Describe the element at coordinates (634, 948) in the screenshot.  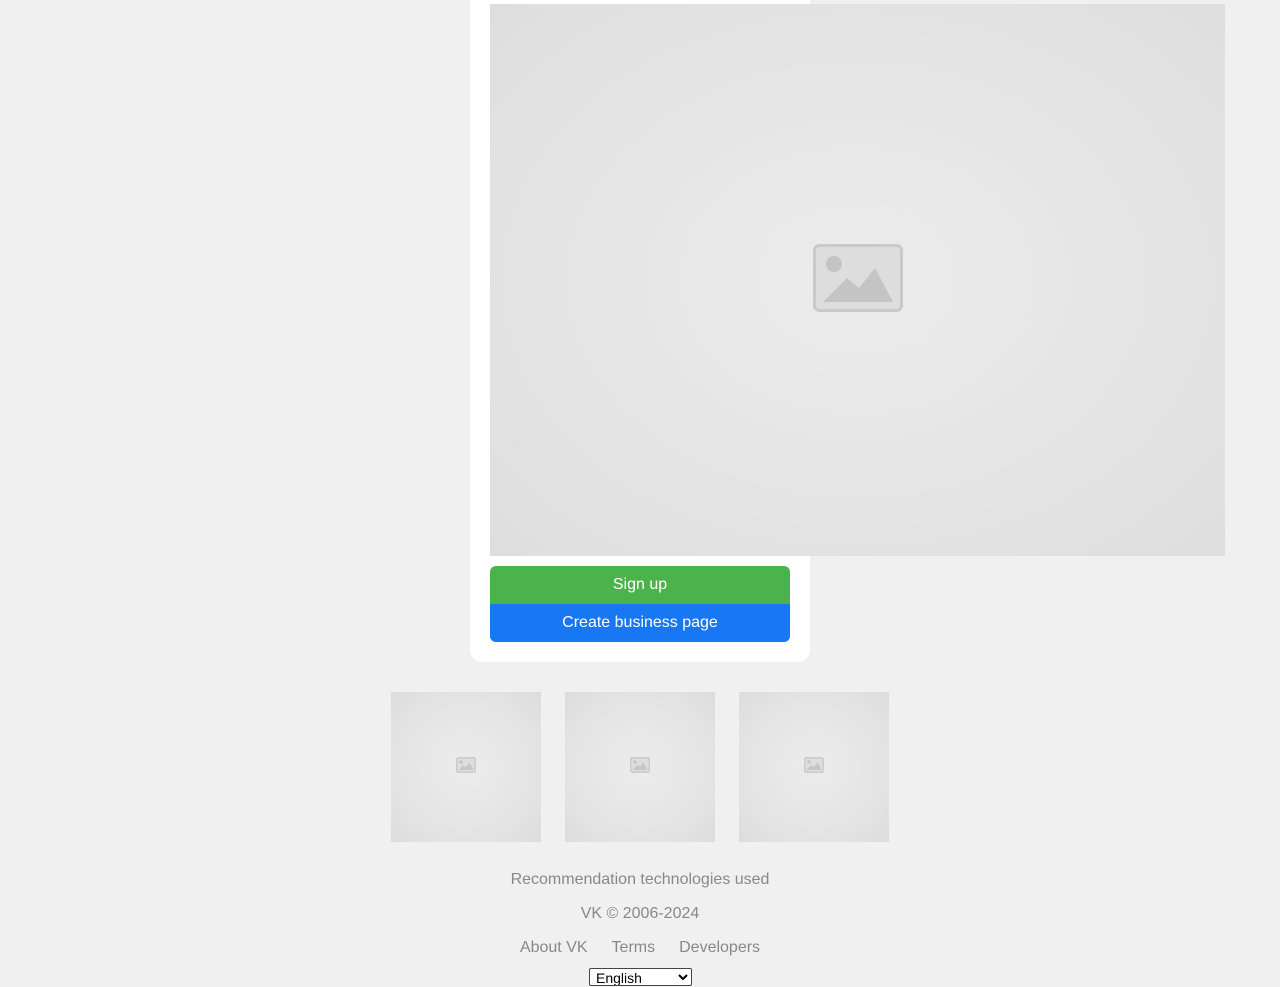
I see `footer-link-terms: Terms` at that location.